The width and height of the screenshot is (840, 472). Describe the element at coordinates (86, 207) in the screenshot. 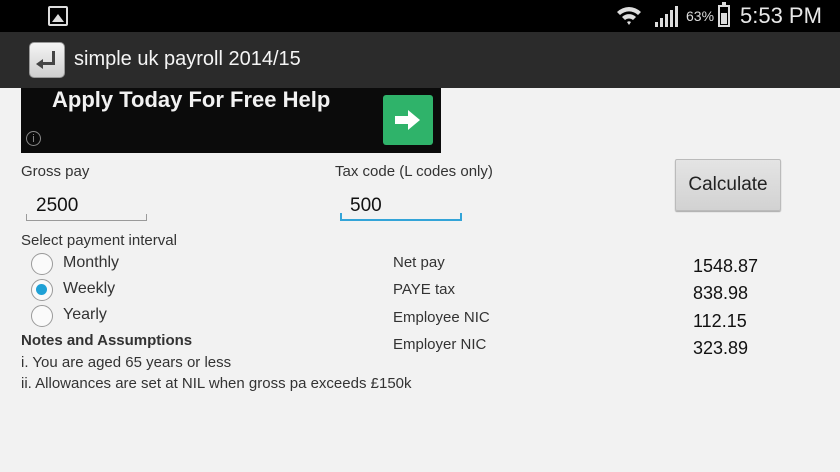

I see `gross-pay-input: 2500` at that location.